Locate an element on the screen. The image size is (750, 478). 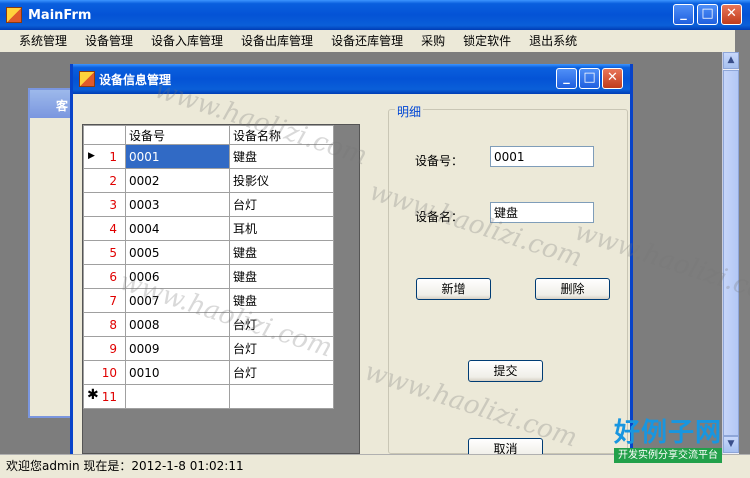
row-header: 2 is located at coordinates (104, 180).